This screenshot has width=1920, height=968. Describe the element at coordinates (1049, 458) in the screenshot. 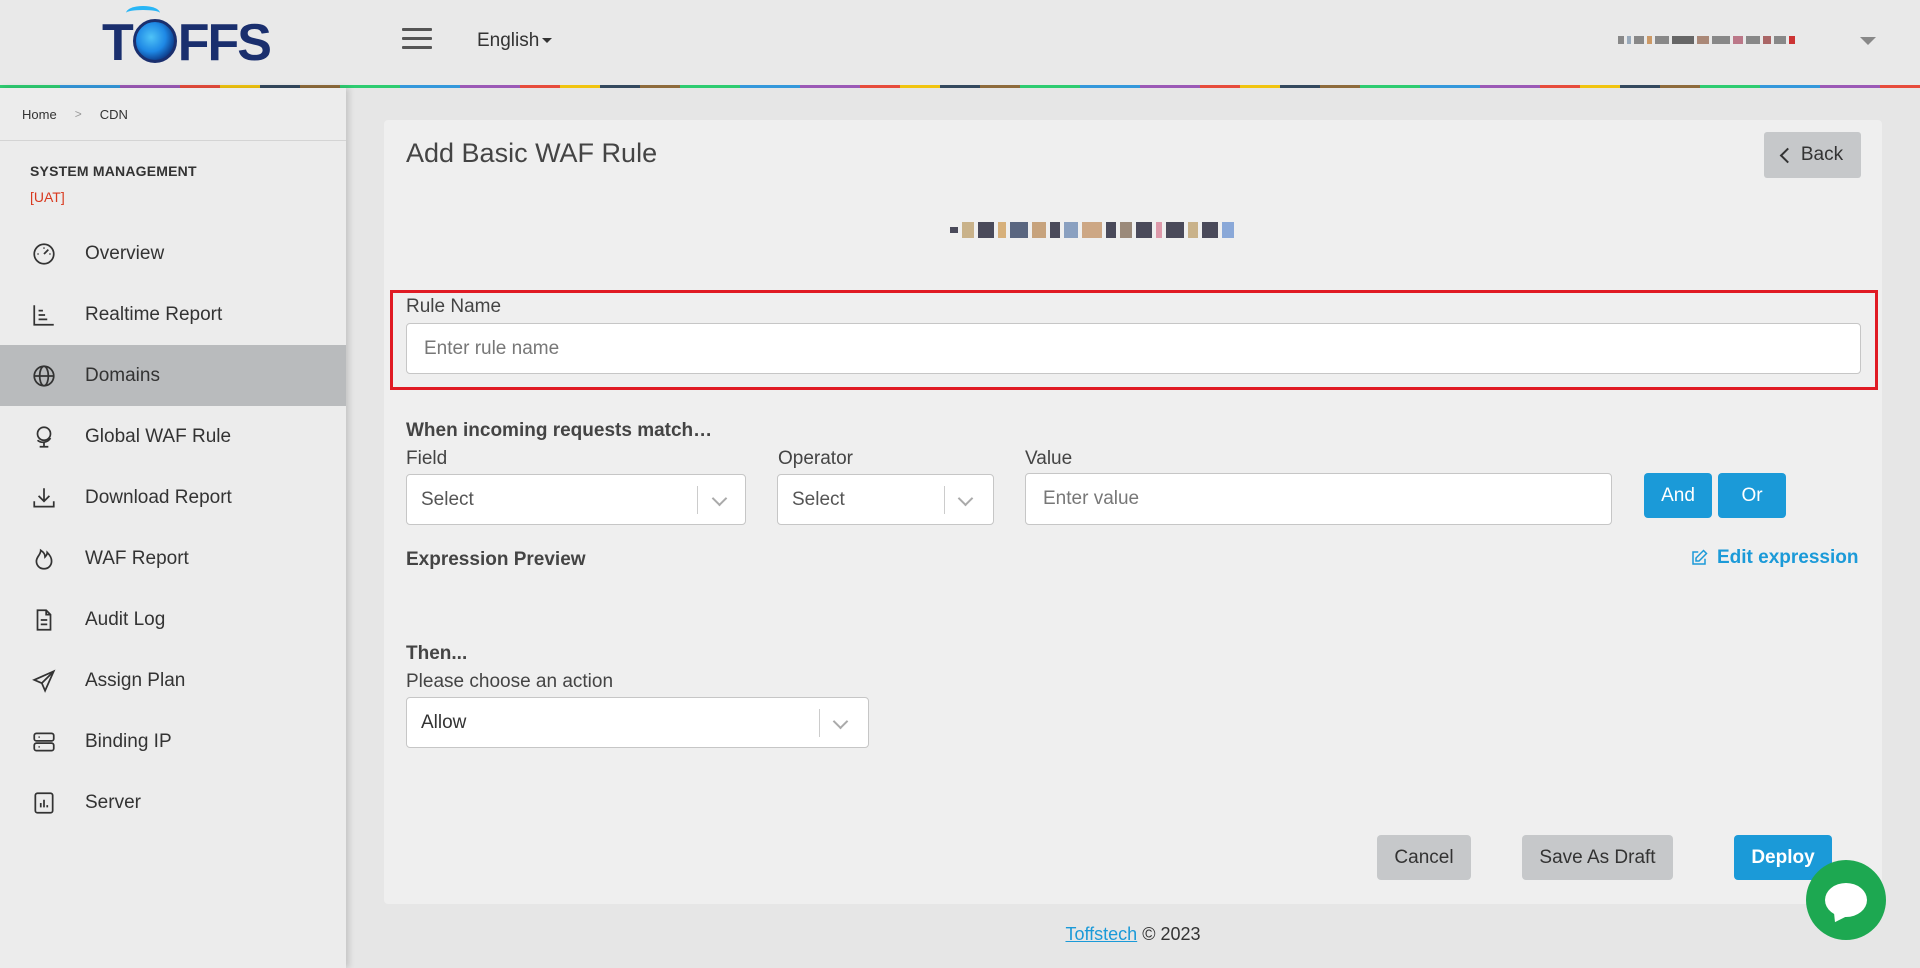

I see `value-label: Value` at that location.